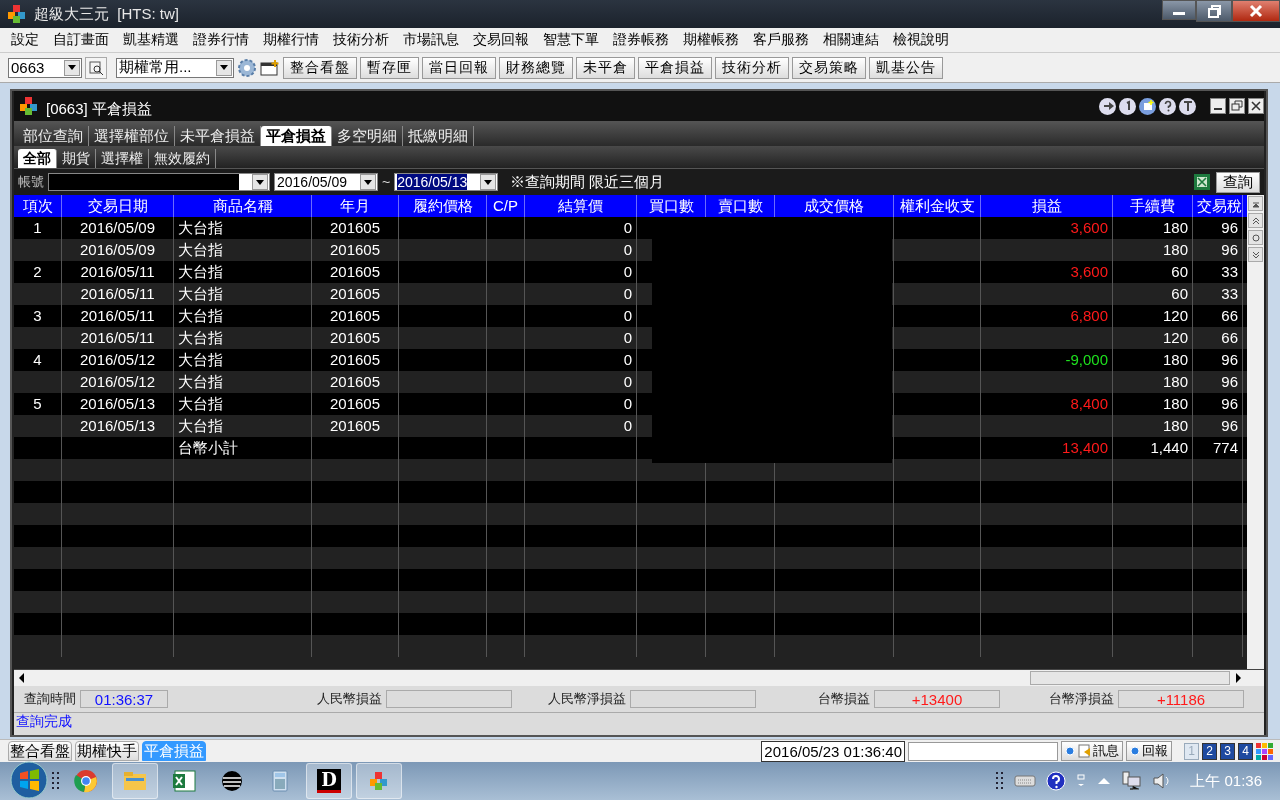 The width and height of the screenshot is (1280, 800). I want to click on menu-item: 市場訊息, so click(431, 40).